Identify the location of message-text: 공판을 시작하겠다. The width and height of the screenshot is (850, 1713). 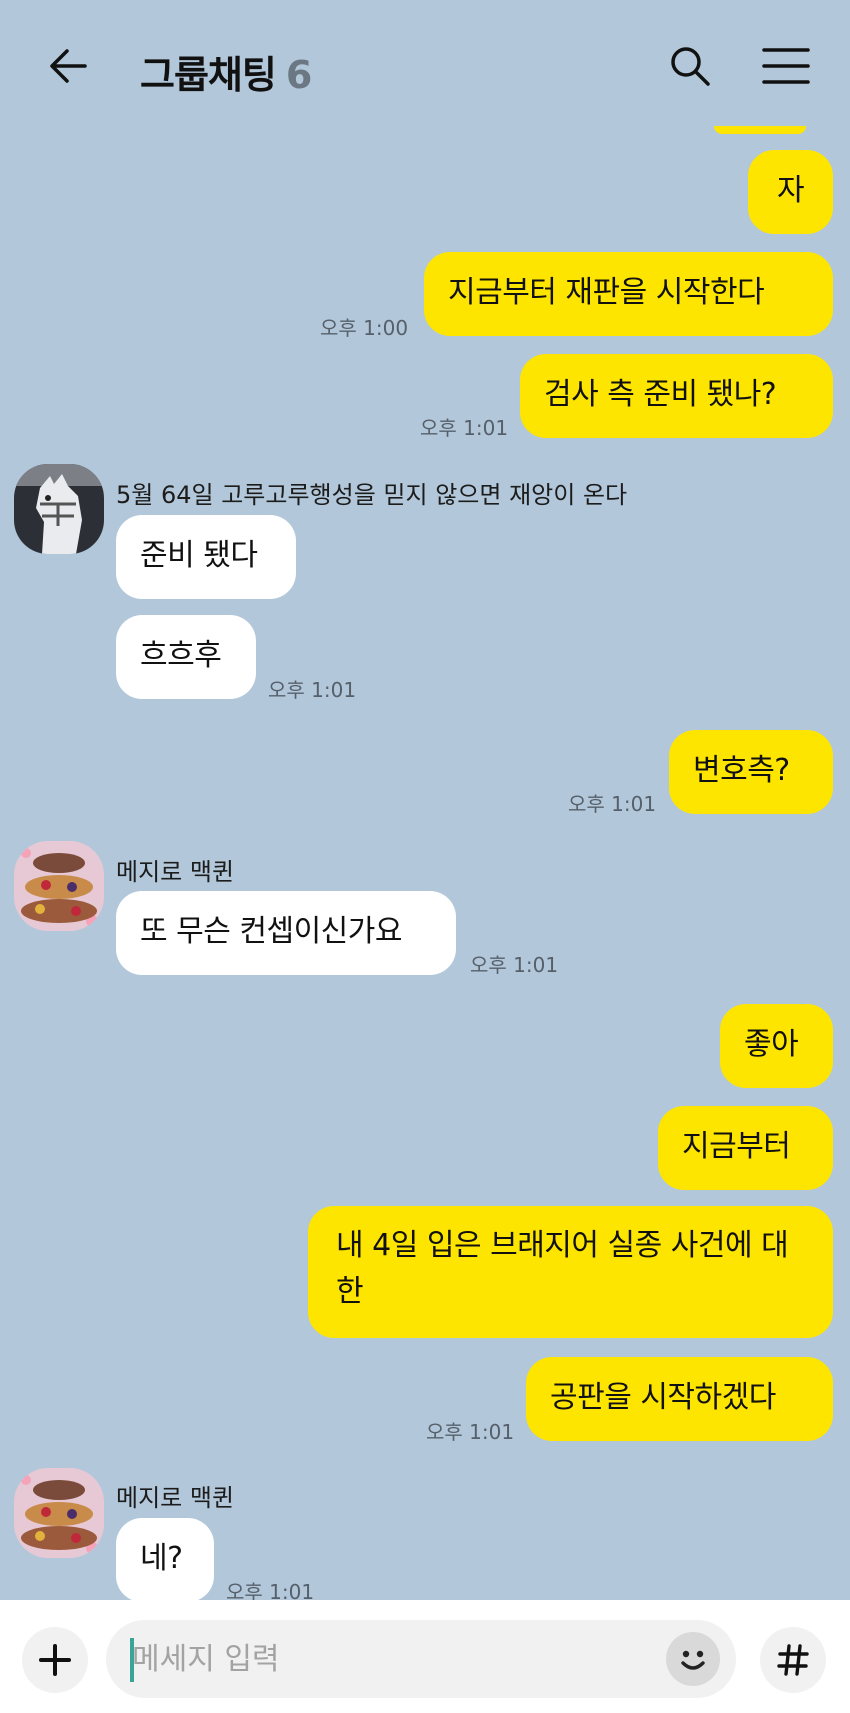
(663, 1397).